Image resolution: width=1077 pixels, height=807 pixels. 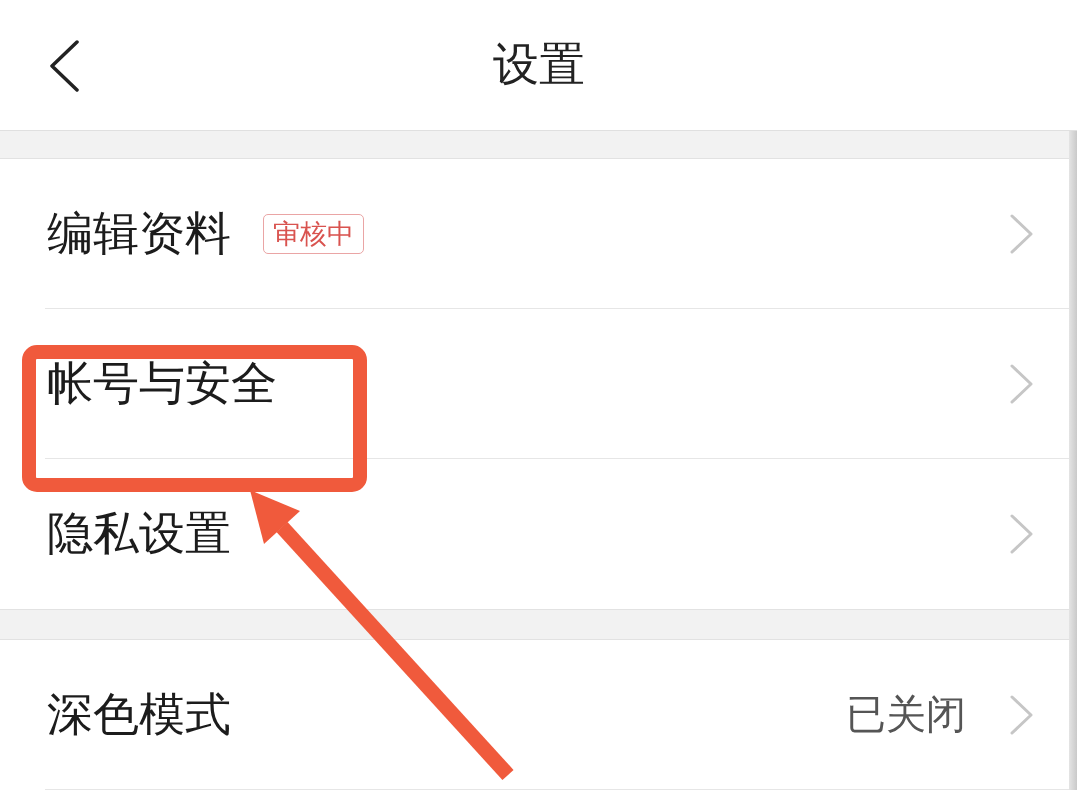 What do you see at coordinates (313, 233) in the screenshot?
I see `status-badge: 审核中` at bounding box center [313, 233].